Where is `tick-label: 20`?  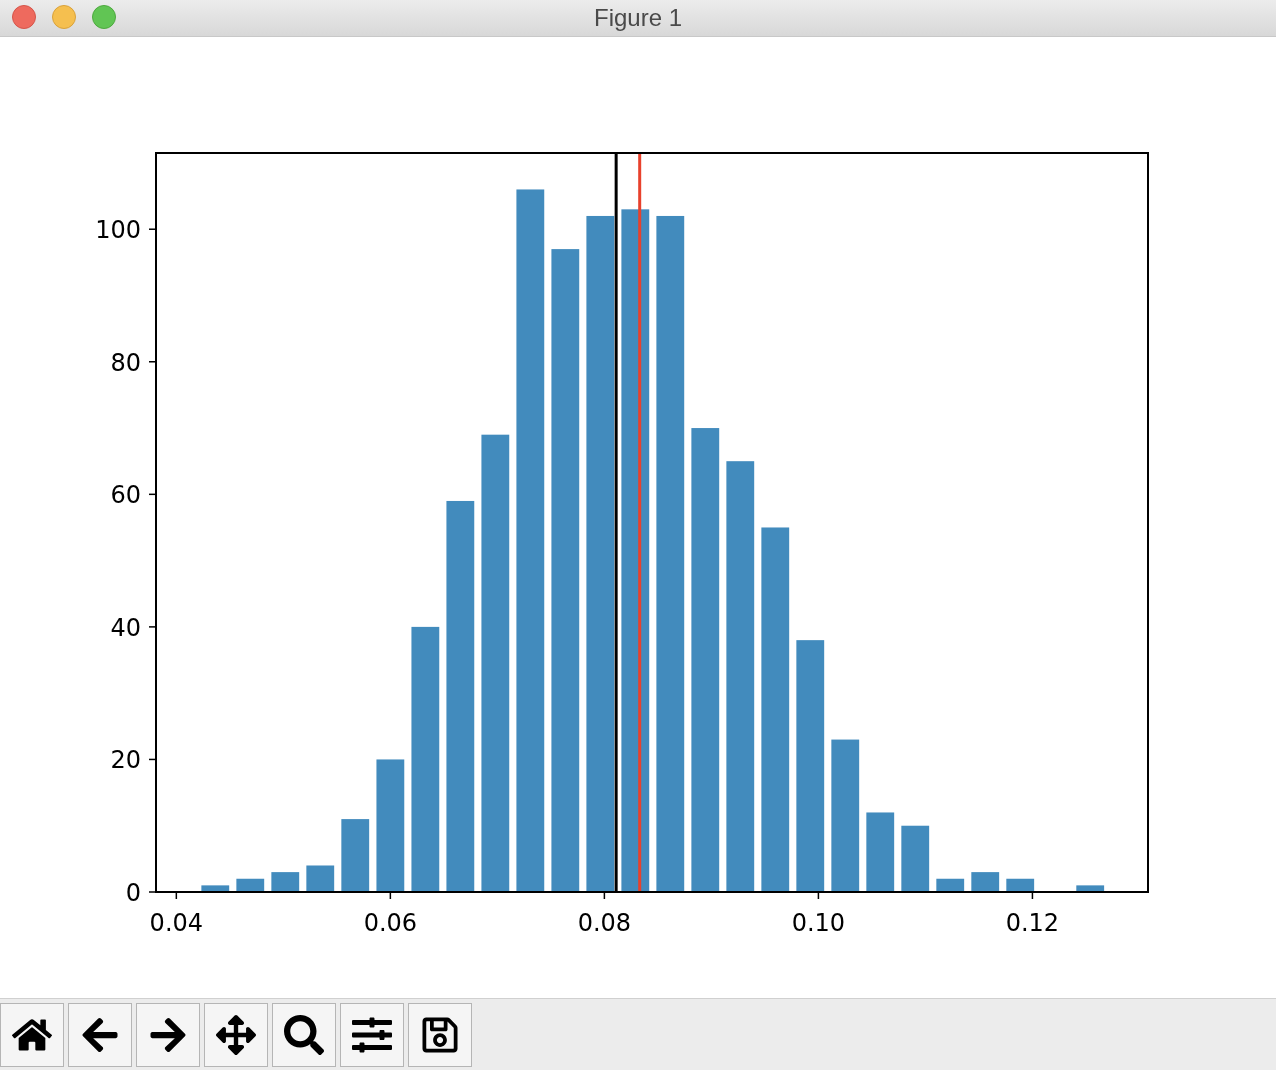
tick-label: 20 is located at coordinates (125, 760).